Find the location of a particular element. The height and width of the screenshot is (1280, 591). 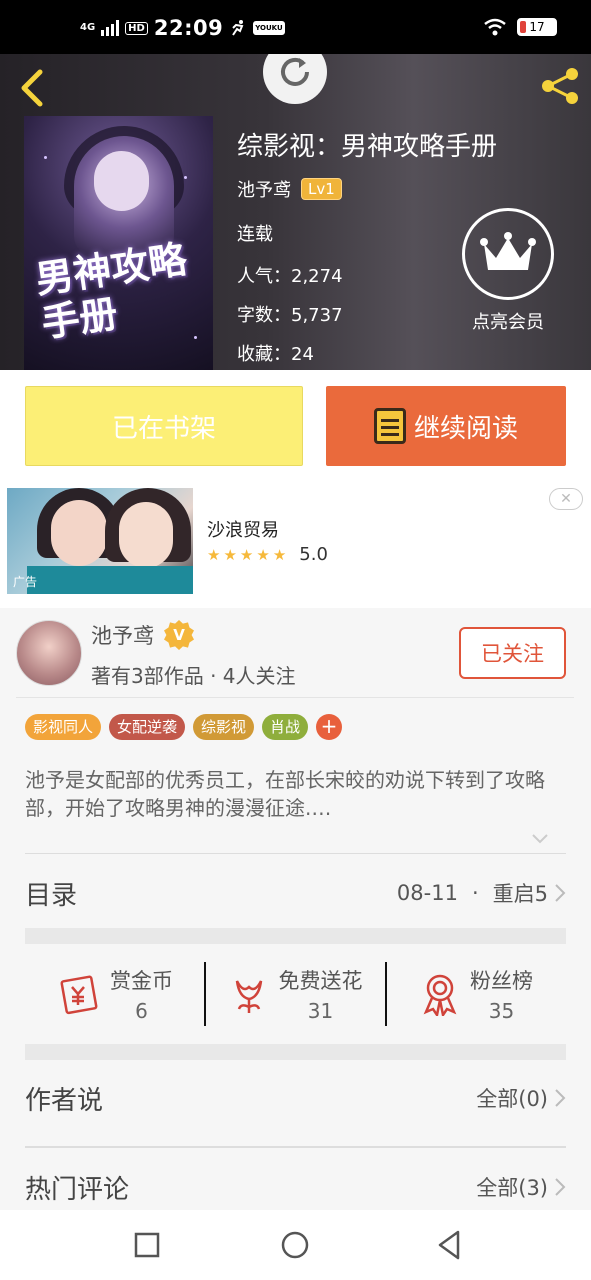

tag-item: 影视同人 is located at coordinates (63, 727).